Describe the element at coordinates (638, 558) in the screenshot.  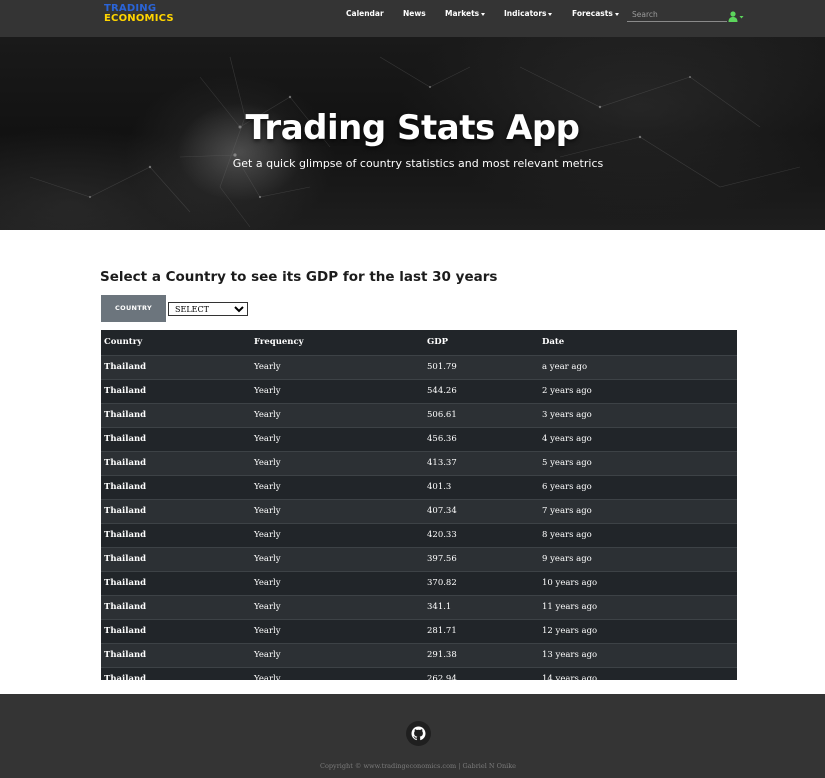
I see `cell-date: 9 years ago` at that location.